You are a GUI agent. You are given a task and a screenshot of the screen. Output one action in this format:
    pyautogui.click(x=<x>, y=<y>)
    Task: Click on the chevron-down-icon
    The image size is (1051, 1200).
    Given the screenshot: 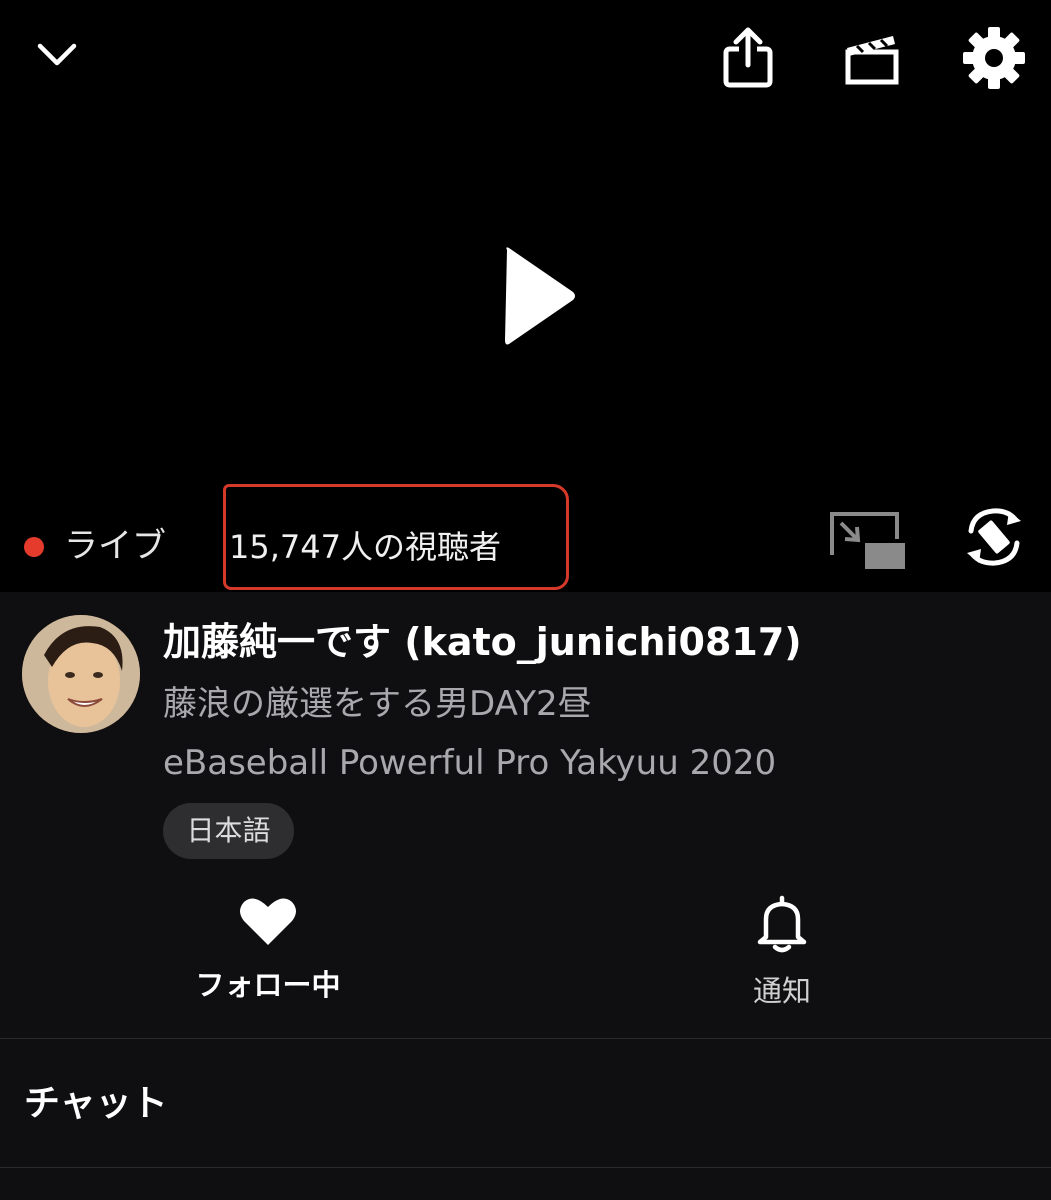 What is the action you would take?
    pyautogui.click(x=57, y=54)
    